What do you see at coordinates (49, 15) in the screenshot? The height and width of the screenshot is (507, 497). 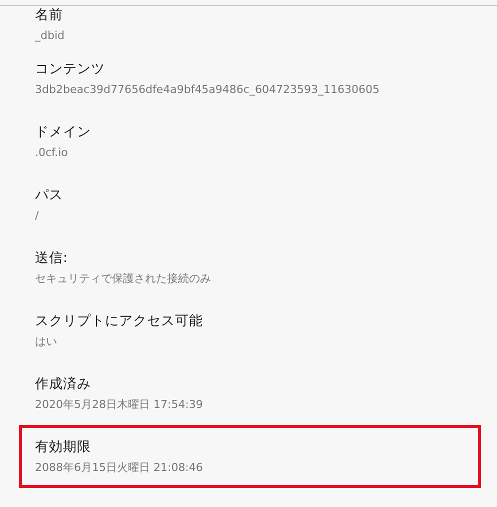 I see `property-label: 名前` at bounding box center [49, 15].